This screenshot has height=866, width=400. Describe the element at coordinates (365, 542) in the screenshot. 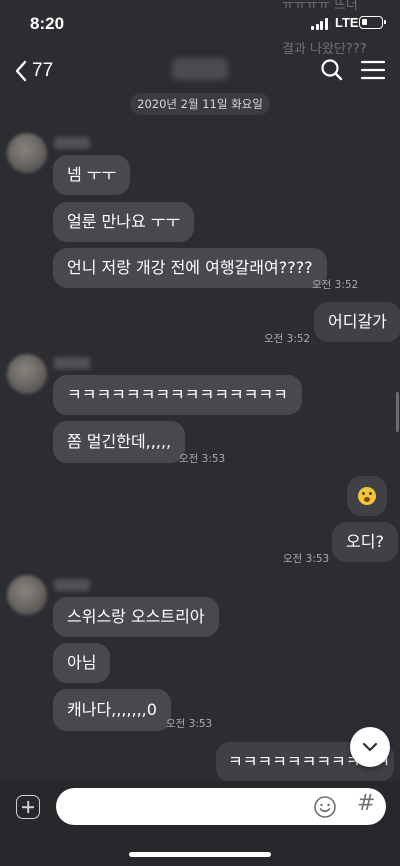

I see `my-message-bubble: 오디?` at that location.